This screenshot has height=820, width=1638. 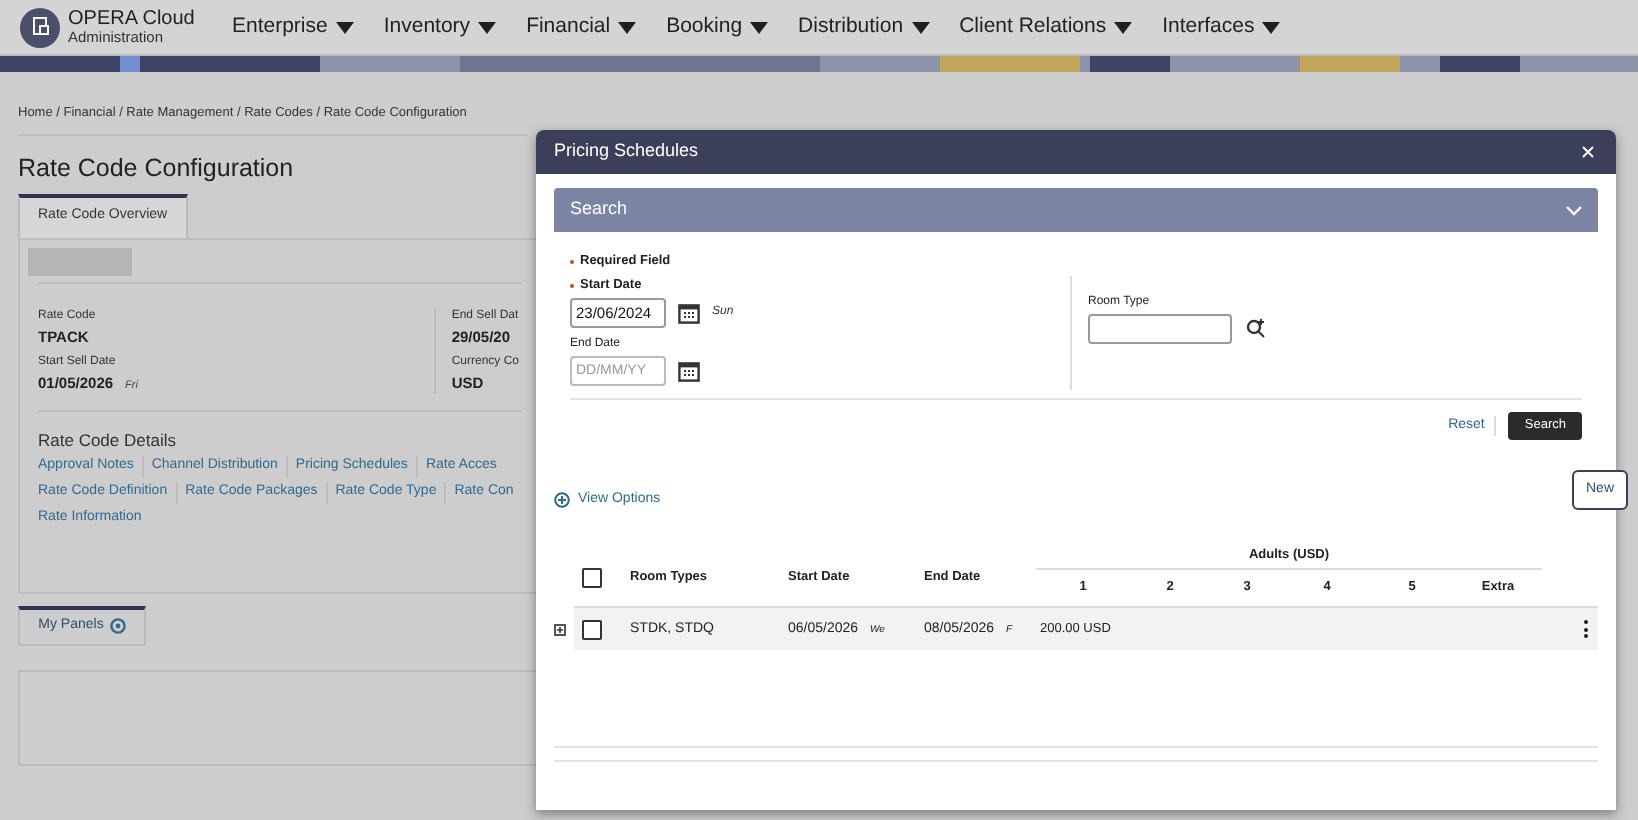 What do you see at coordinates (717, 27) in the screenshot?
I see `menu-item: Booking` at bounding box center [717, 27].